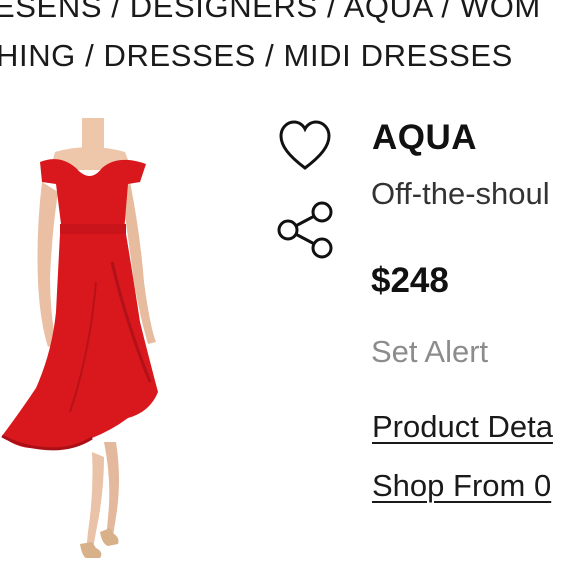  What do you see at coordinates (461, 486) in the screenshot?
I see `shop-from-link: Shop From 0` at bounding box center [461, 486].